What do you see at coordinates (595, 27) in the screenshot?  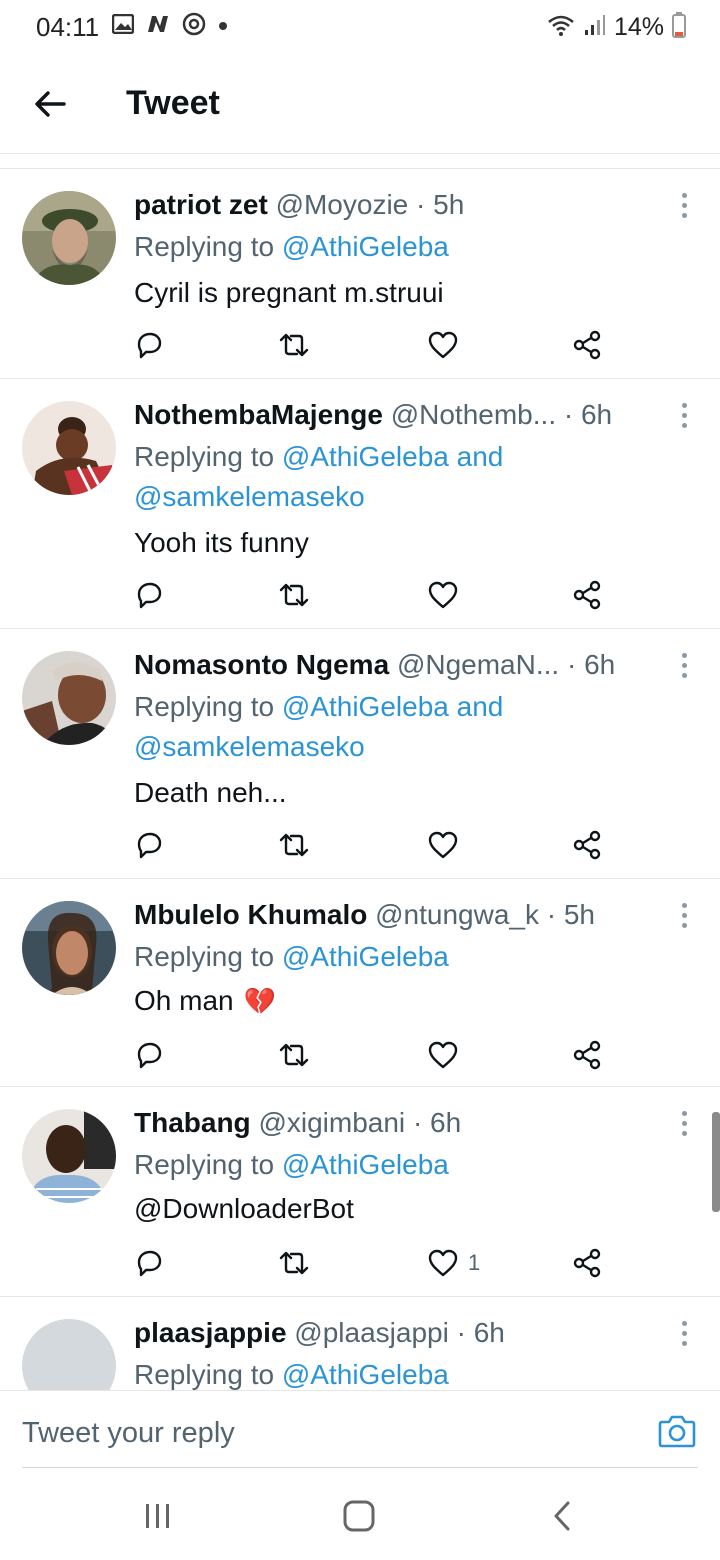 I see `signal-icon` at bounding box center [595, 27].